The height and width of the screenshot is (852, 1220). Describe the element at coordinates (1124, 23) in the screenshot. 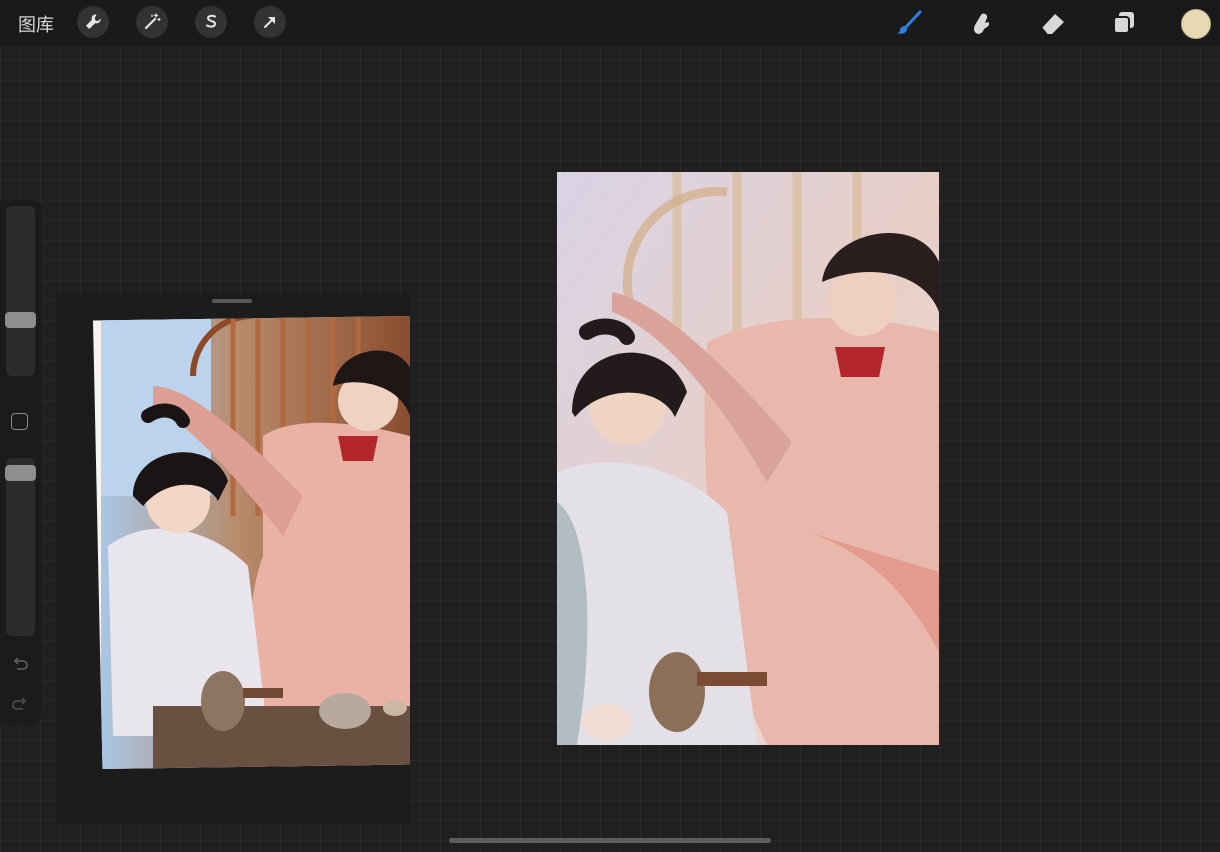

I see `layers-icon` at that location.